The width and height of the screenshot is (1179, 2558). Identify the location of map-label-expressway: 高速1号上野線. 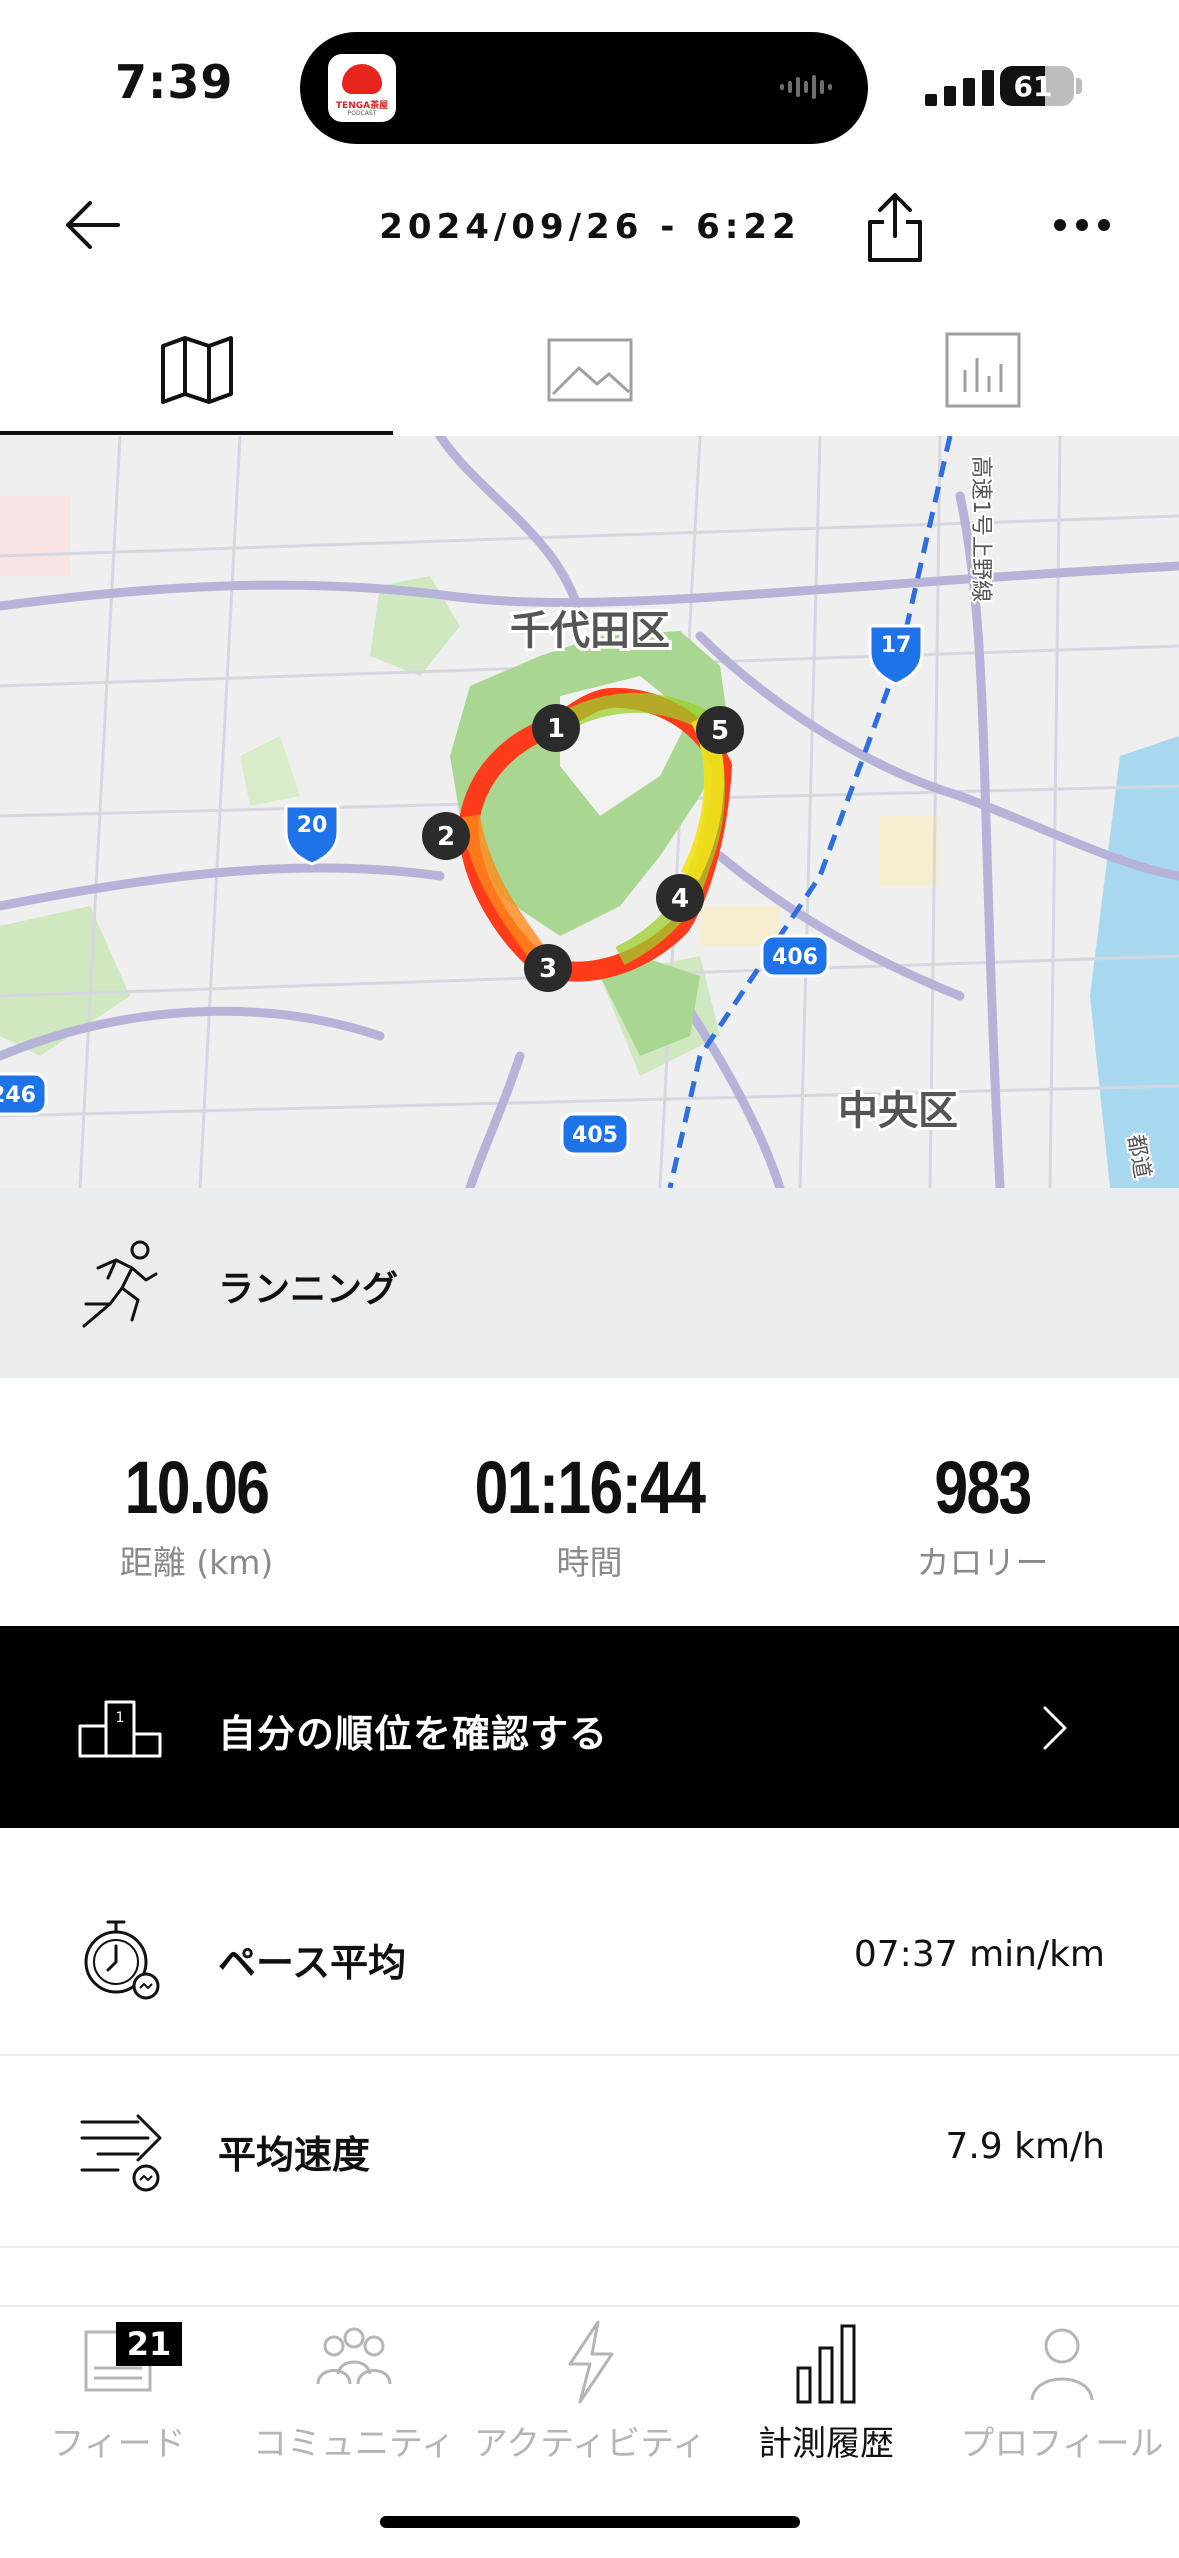
(980, 529).